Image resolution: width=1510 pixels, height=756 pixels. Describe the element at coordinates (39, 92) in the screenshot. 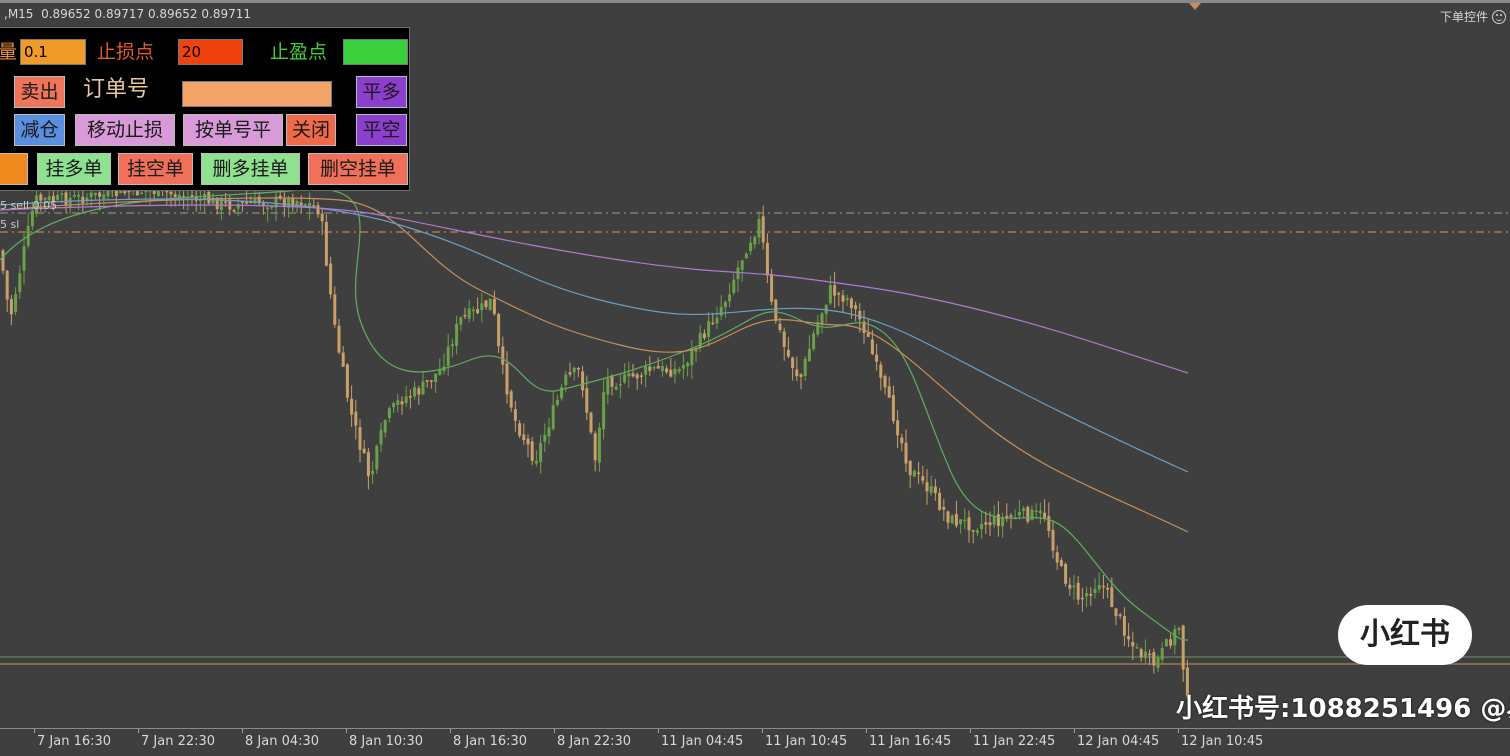

I see `sell-button: 卖出` at that location.